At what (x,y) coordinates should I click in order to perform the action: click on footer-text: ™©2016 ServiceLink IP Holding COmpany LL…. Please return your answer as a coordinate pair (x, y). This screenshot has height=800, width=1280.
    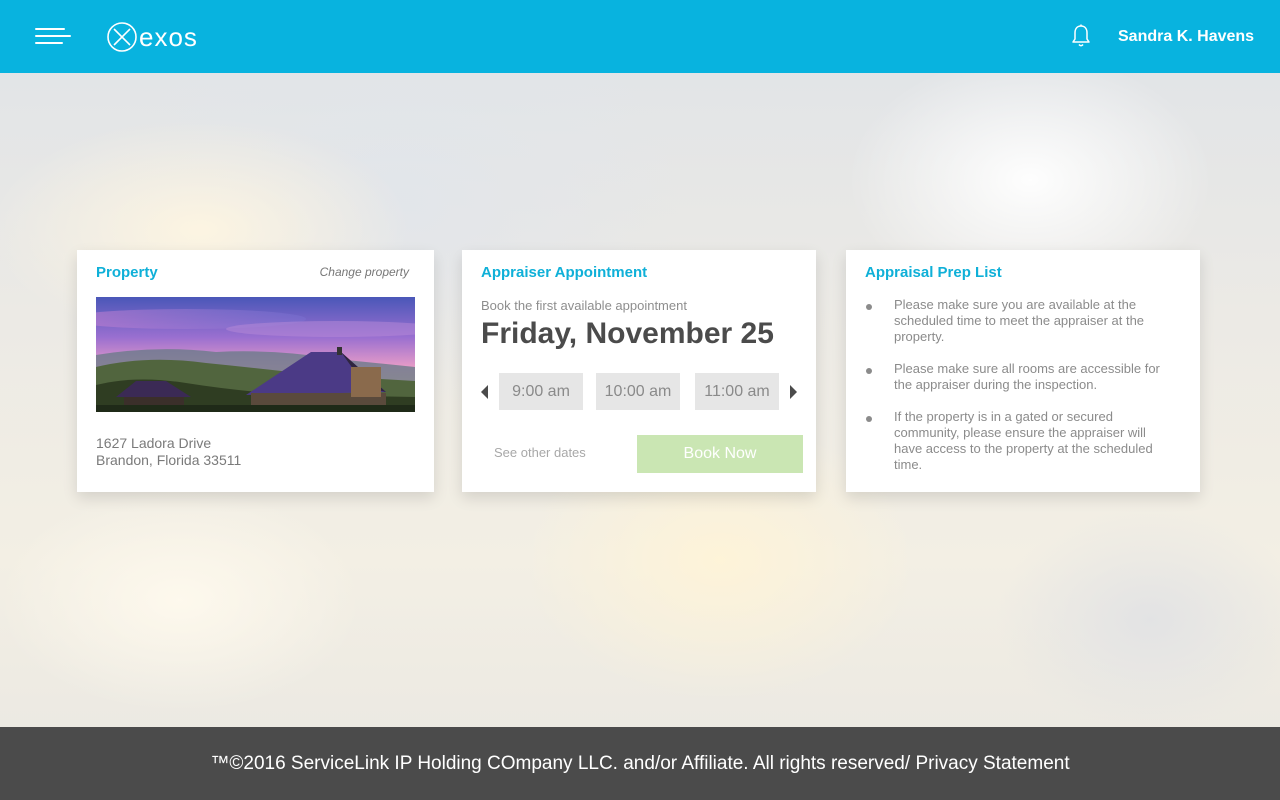
    Looking at the image, I should click on (640, 764).